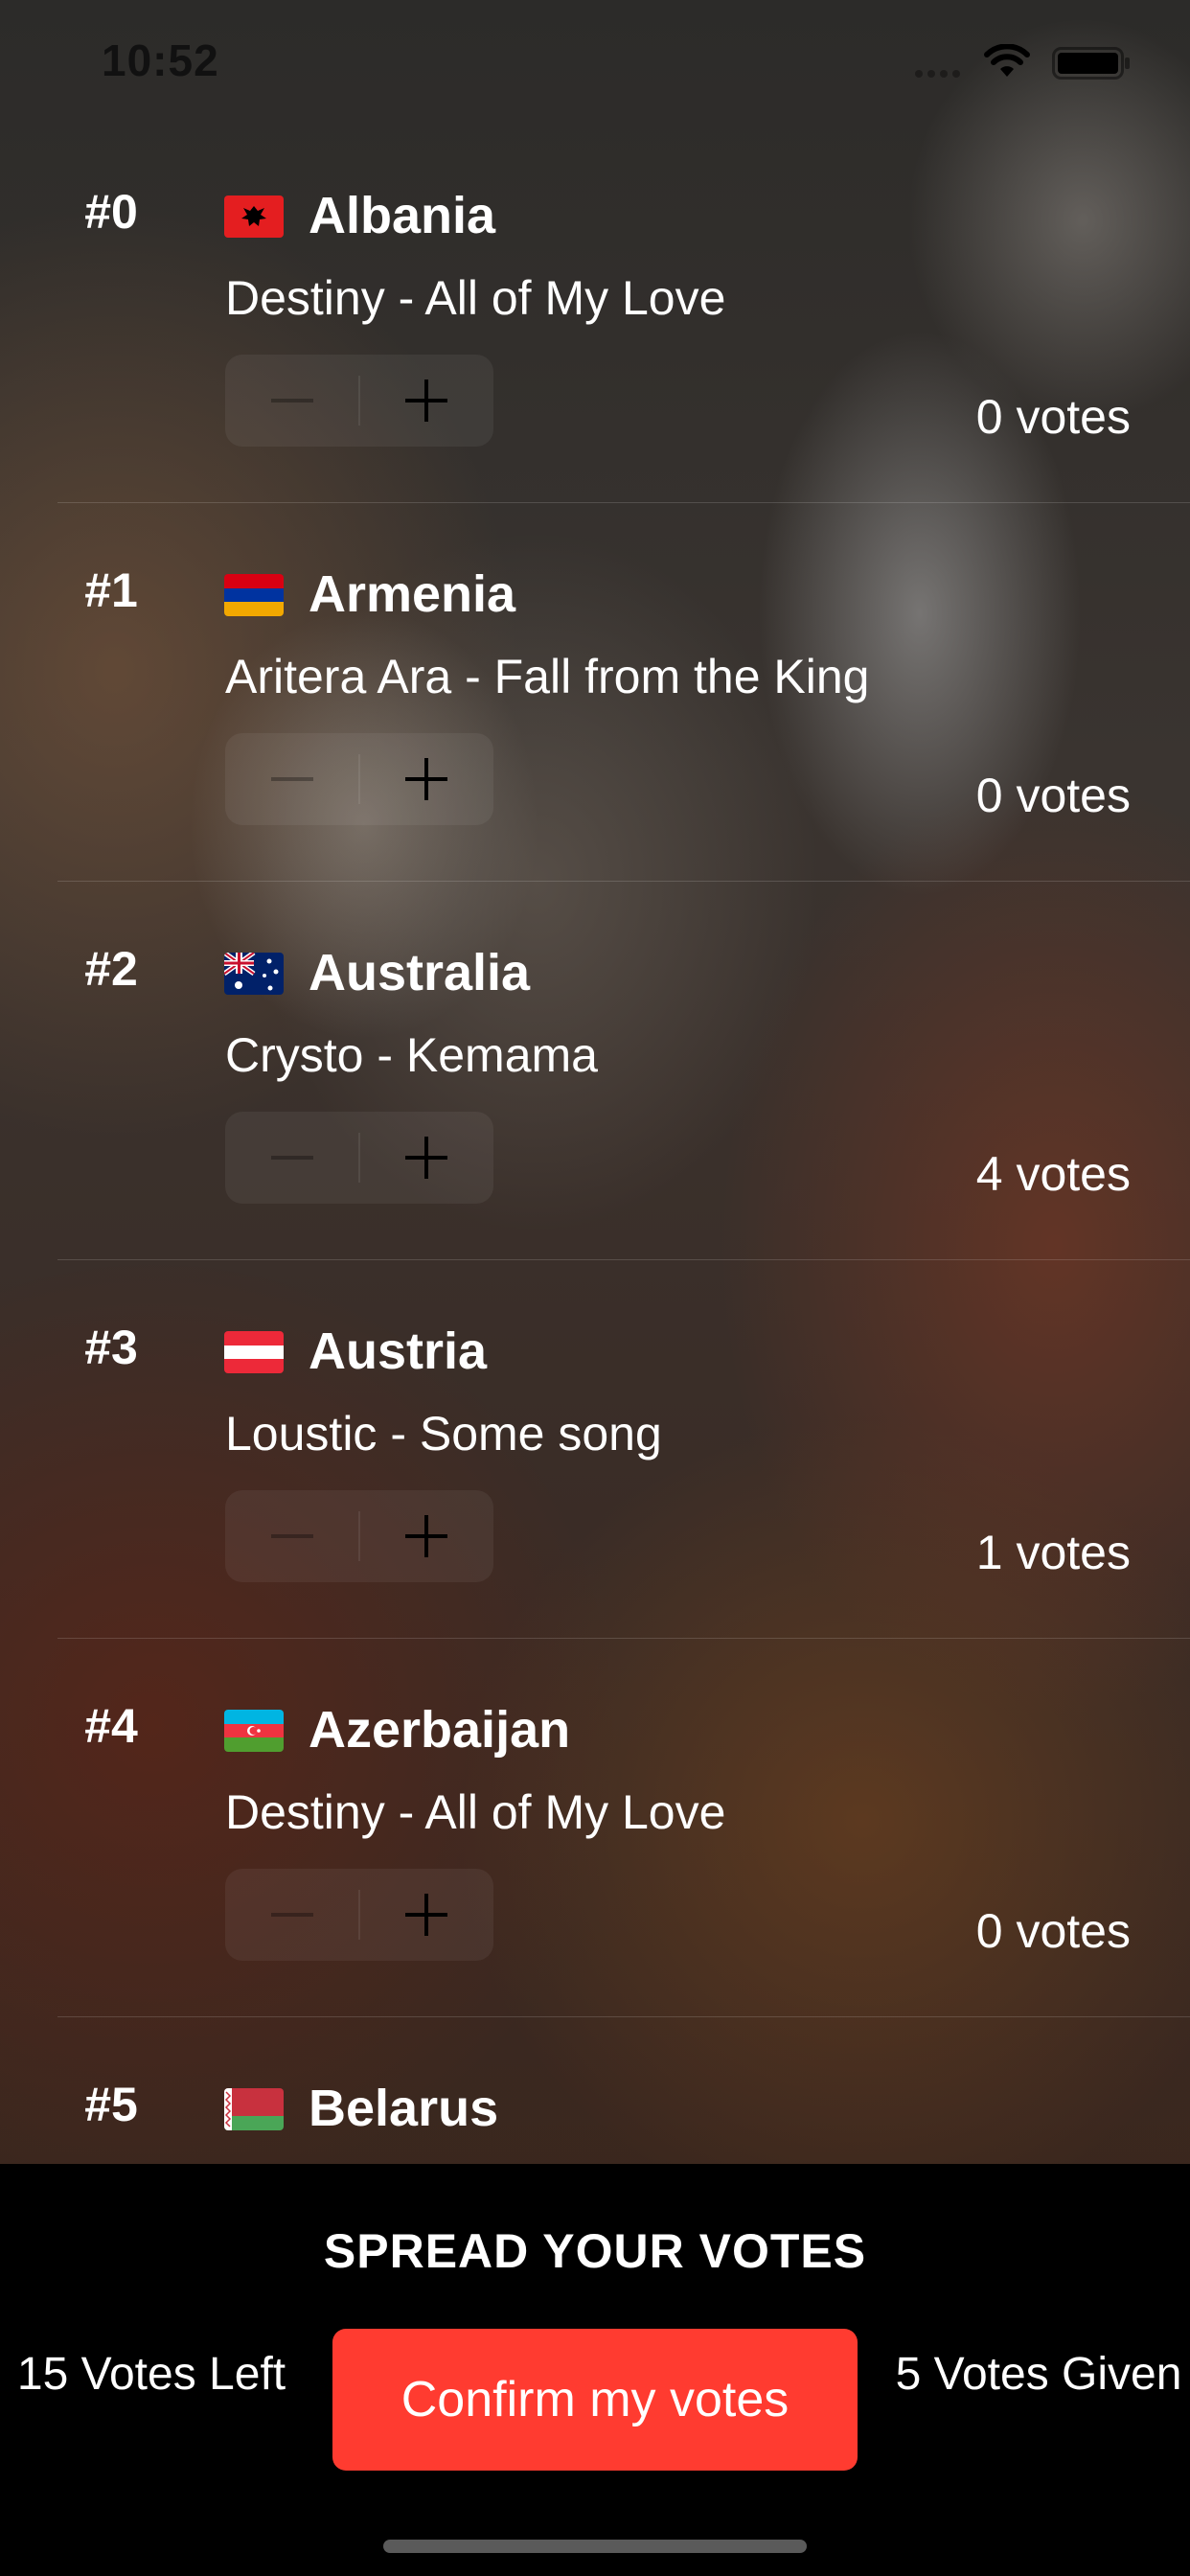 Image resolution: width=1190 pixels, height=2576 pixels. Describe the element at coordinates (254, 595) in the screenshot. I see `armenia-flag-icon` at that location.